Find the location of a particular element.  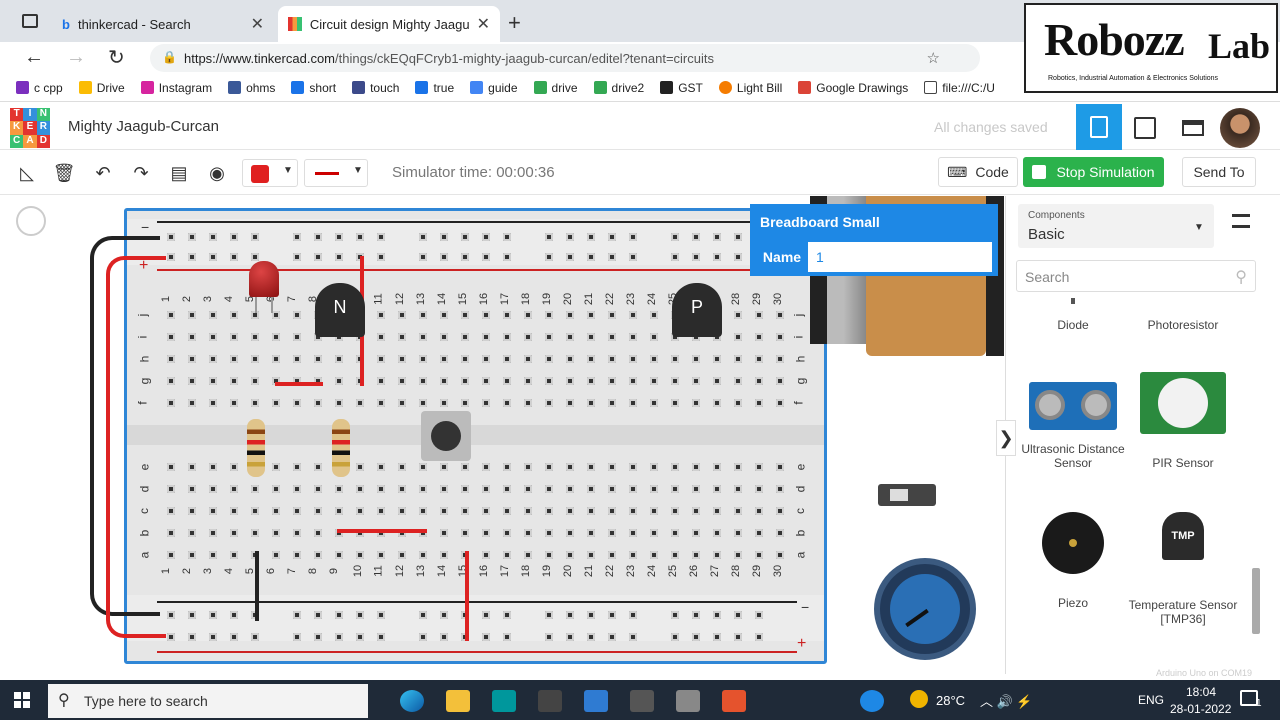

bookmark-item: touch is located at coordinates (375, 88).